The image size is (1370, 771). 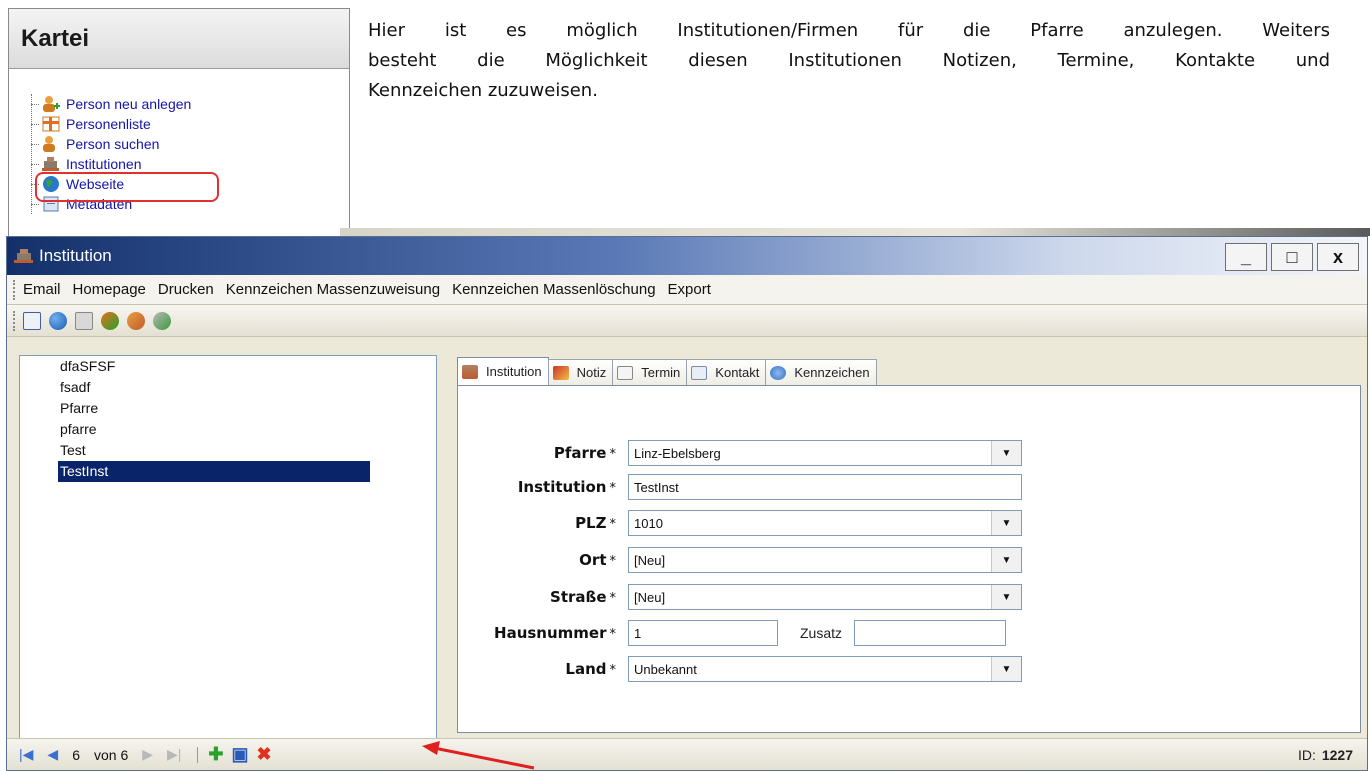 What do you see at coordinates (595, 523) in the screenshot?
I see `plz-label: PLZ *` at bounding box center [595, 523].